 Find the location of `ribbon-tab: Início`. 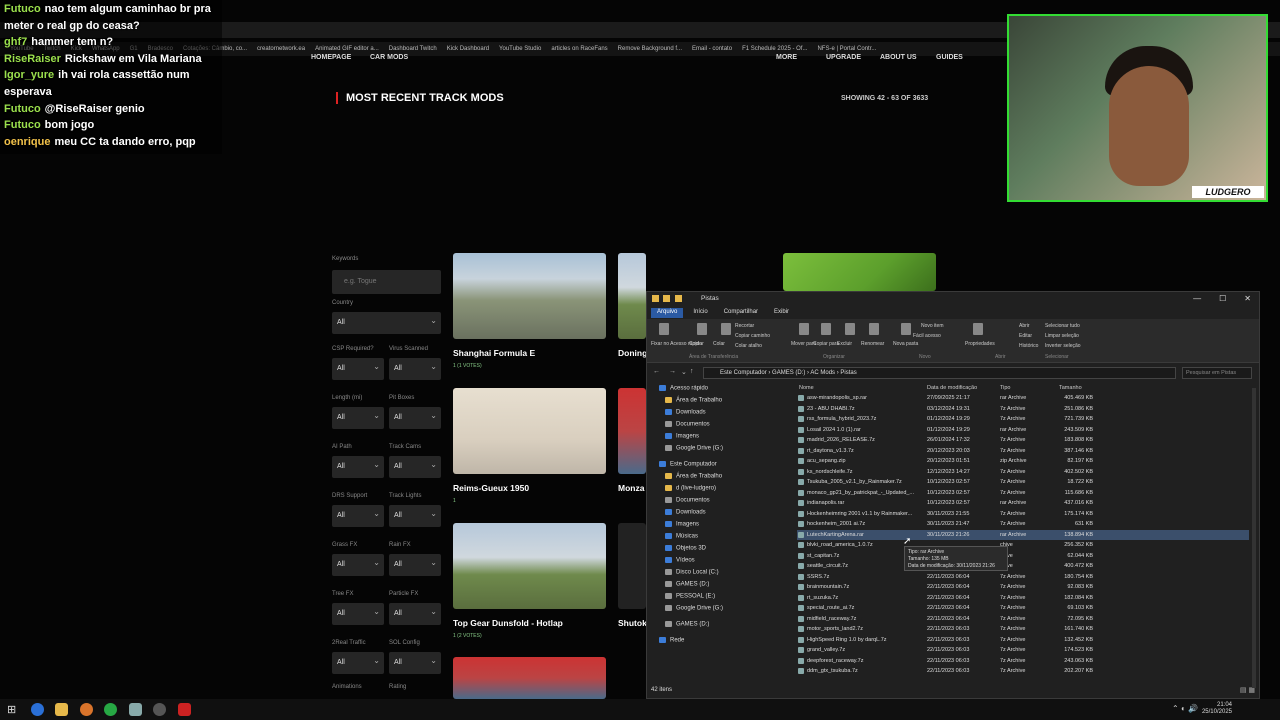

ribbon-tab: Início is located at coordinates (700, 313).